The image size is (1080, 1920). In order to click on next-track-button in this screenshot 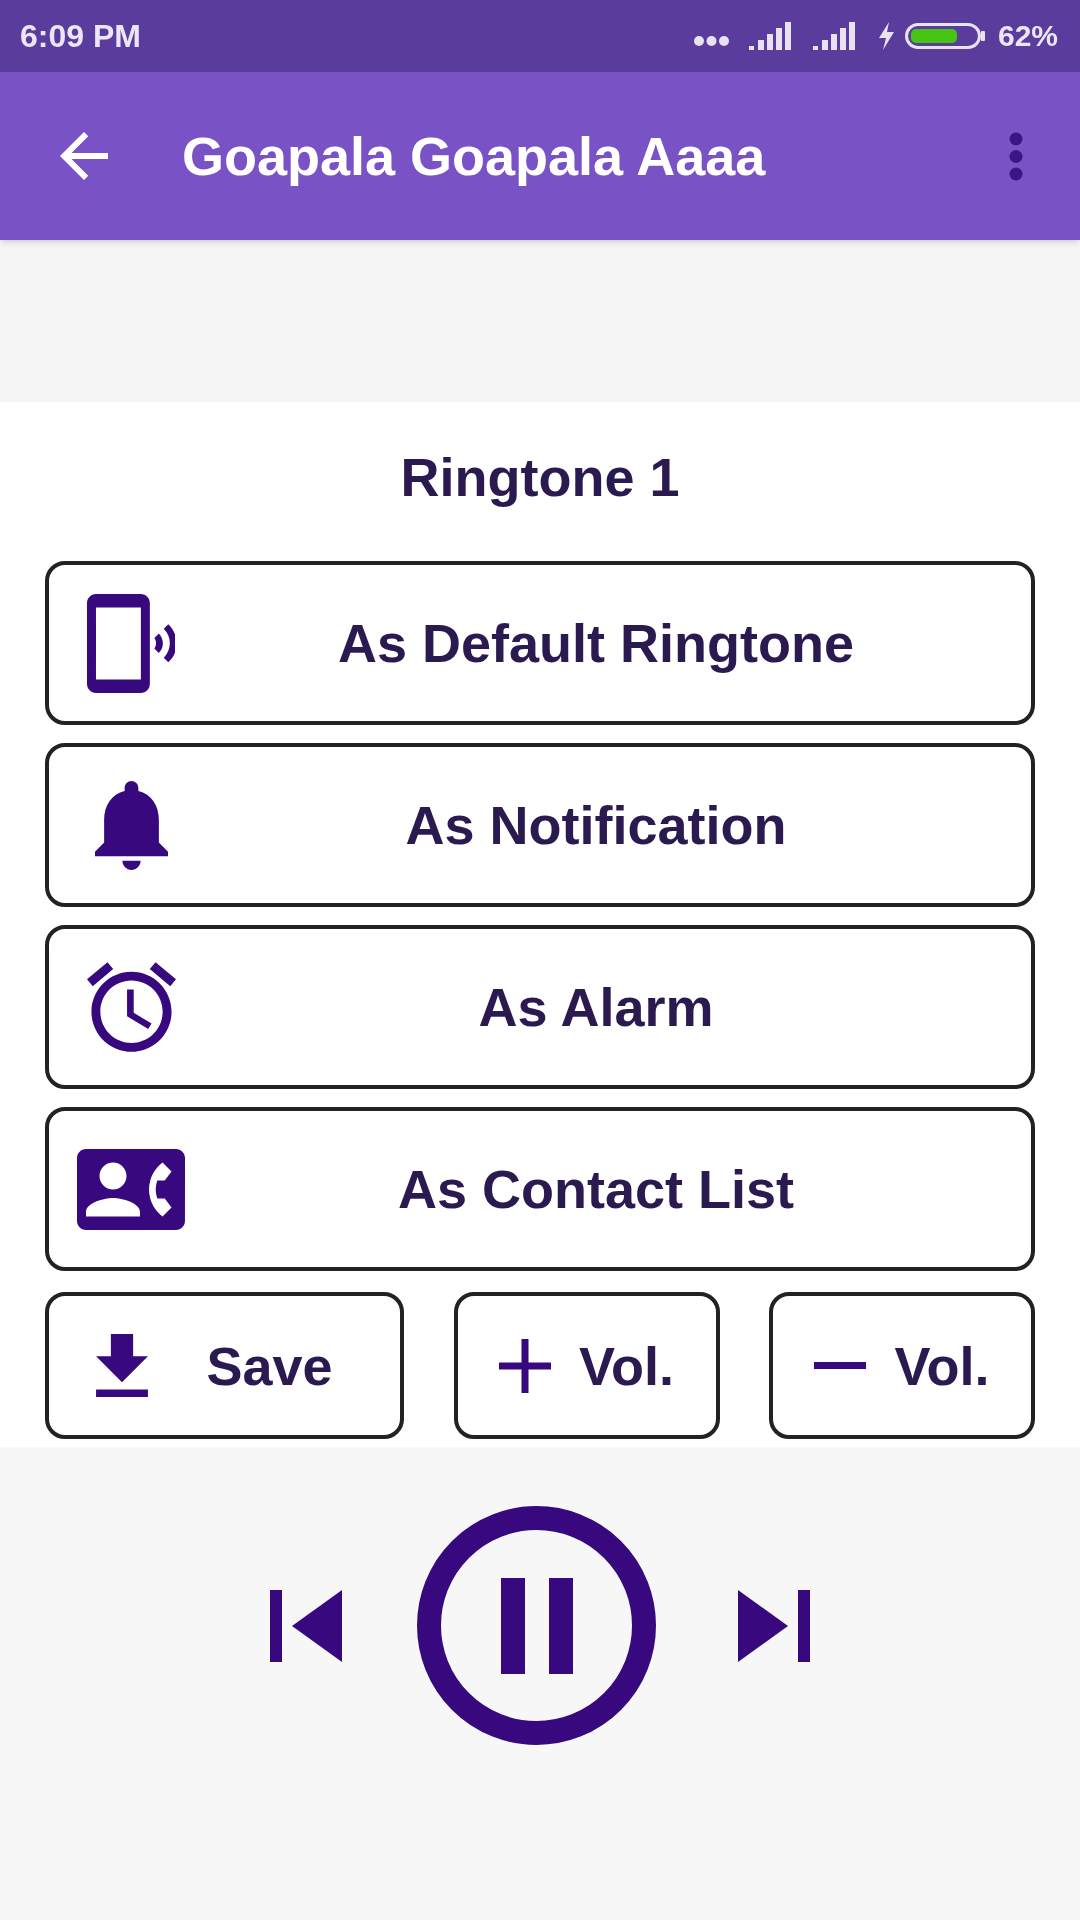, I will do `click(774, 1625)`.